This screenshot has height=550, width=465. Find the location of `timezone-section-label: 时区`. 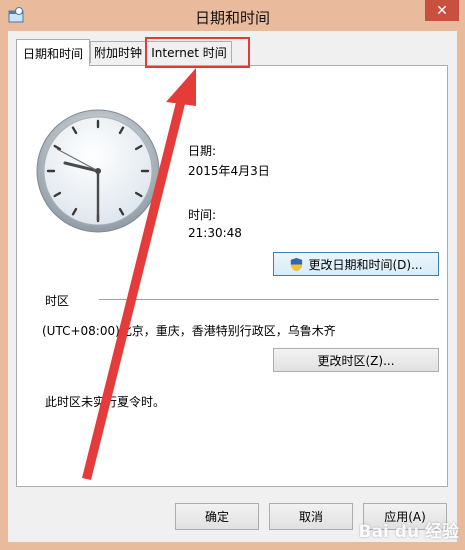

timezone-section-label: 时区 is located at coordinates (57, 301).